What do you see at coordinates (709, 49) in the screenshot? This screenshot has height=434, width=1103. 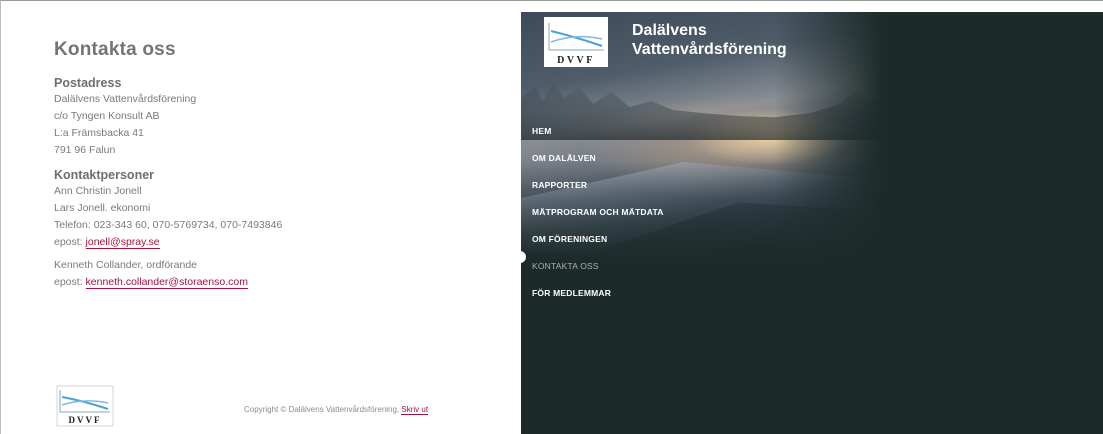 I see `site-name-line: Vattenvårdsförening` at bounding box center [709, 49].